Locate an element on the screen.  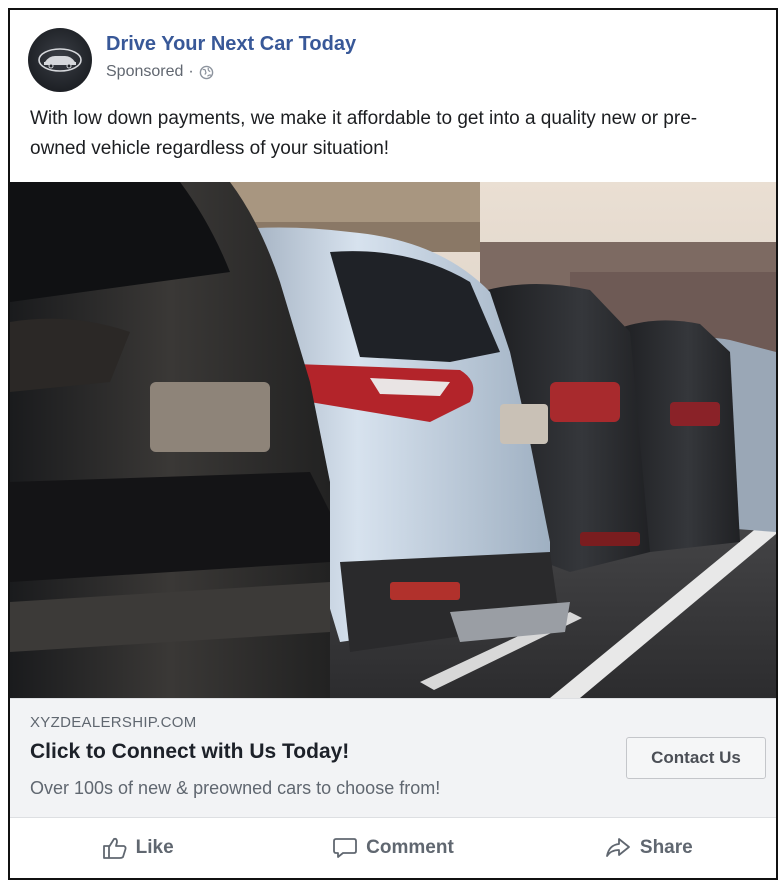
page-avatar is located at coordinates (60, 60).